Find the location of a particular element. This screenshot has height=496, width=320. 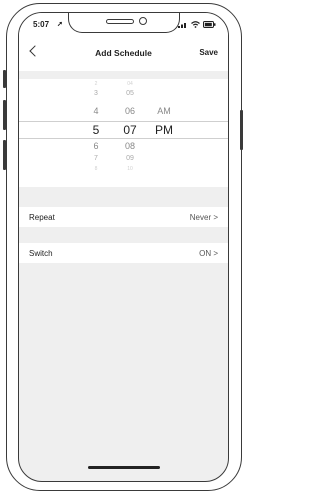

nav-bar: Add Schedule Save is located at coordinates (123, 55).